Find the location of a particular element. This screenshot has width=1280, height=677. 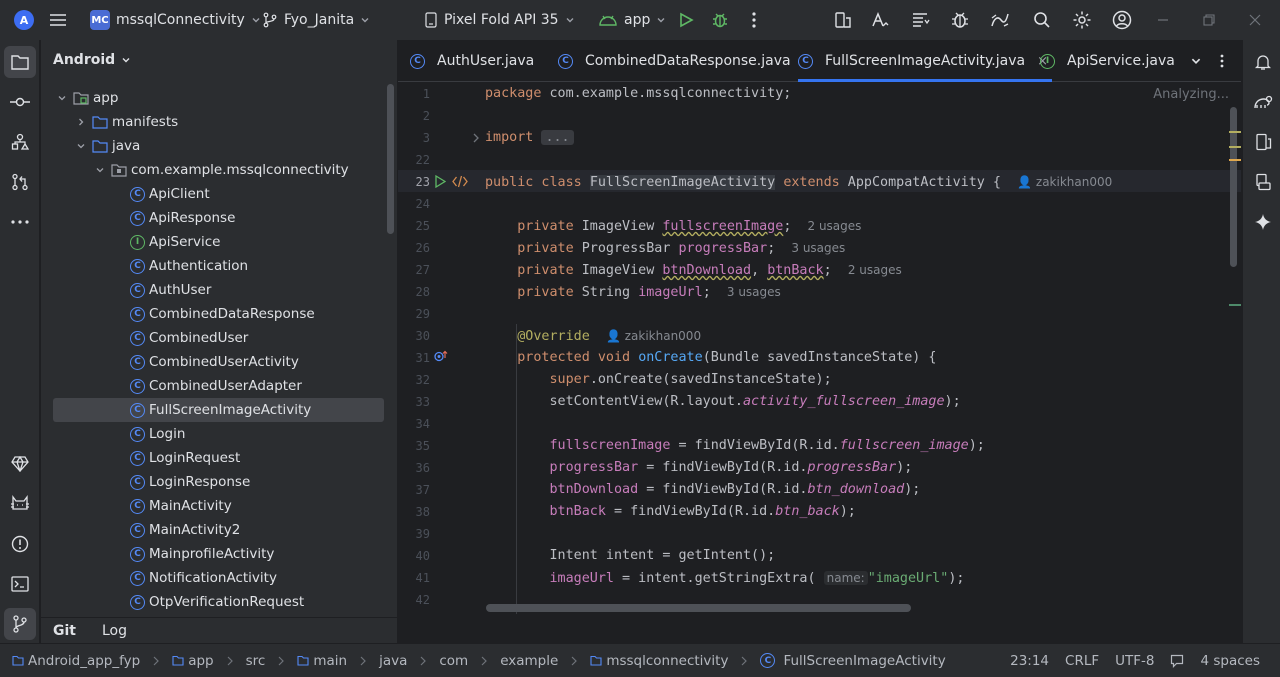

override-gutter-icon is located at coordinates (441, 356).